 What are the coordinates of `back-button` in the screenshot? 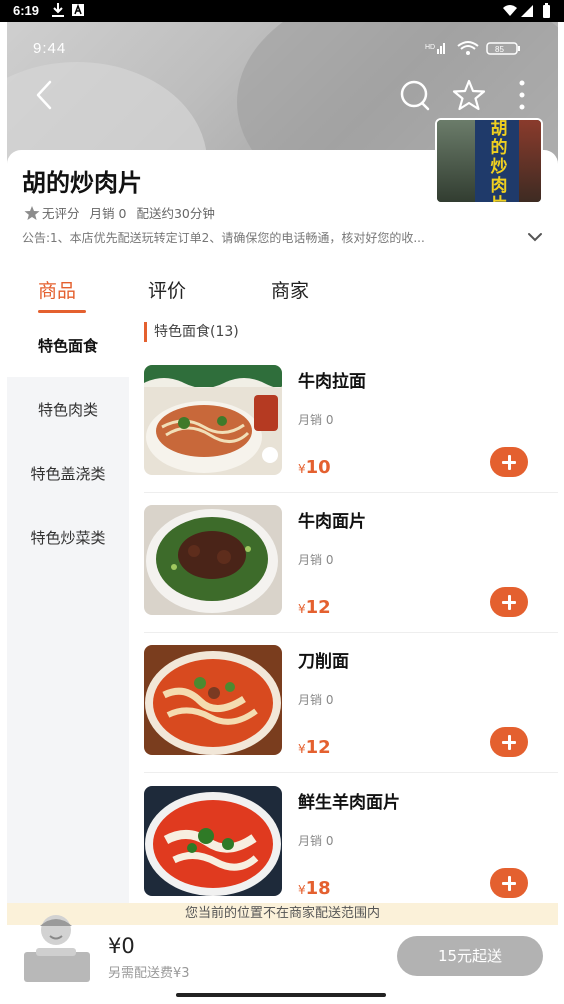 It's located at (47, 95).